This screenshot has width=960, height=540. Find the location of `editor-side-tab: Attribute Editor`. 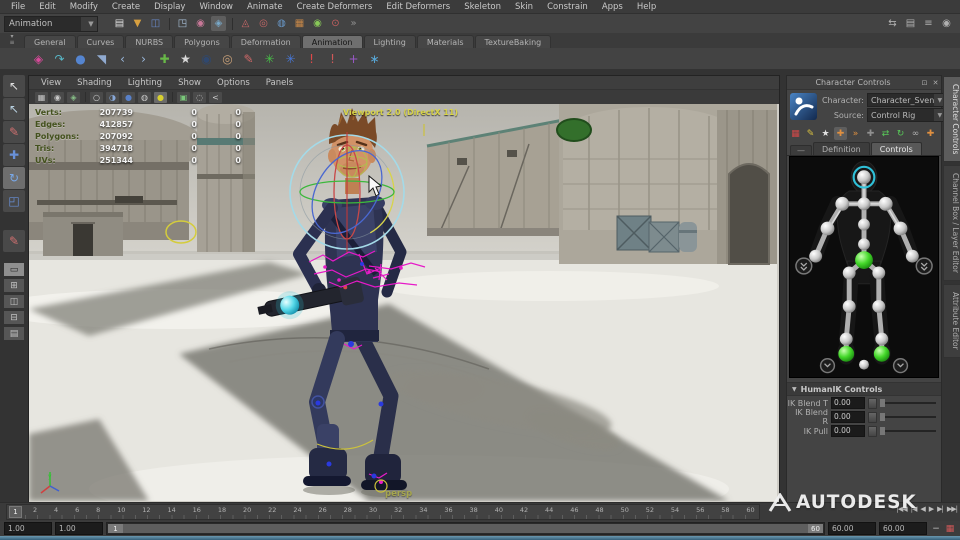

editor-side-tab: Attribute Editor is located at coordinates (951, 321).